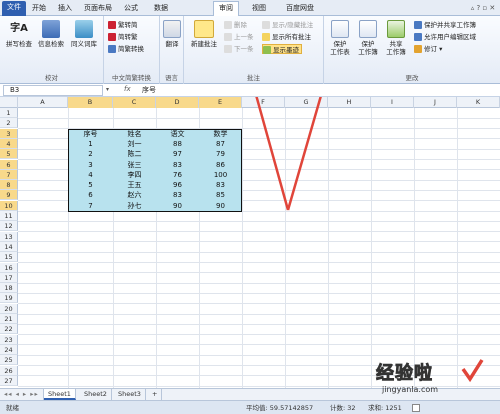 This screenshot has width=500, height=414. What do you see at coordinates (340, 44) in the screenshot?
I see `protect-sheet-label-1: 保护` at bounding box center [340, 44].